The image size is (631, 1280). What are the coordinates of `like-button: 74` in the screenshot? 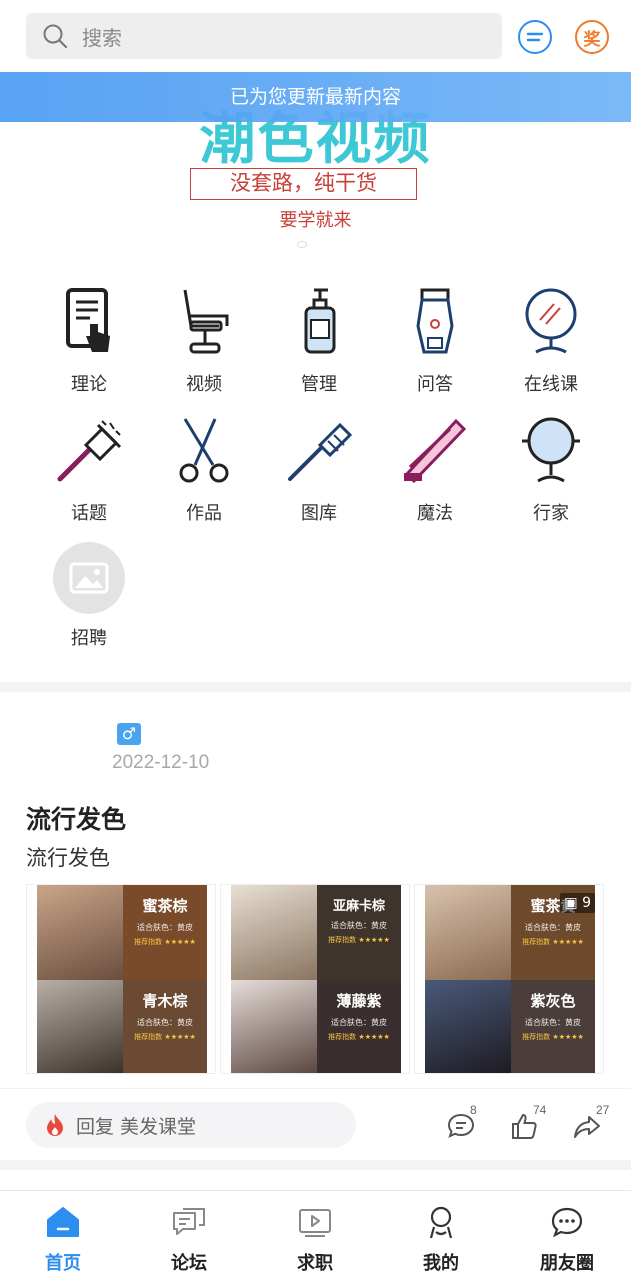 It's located at (527, 1122).